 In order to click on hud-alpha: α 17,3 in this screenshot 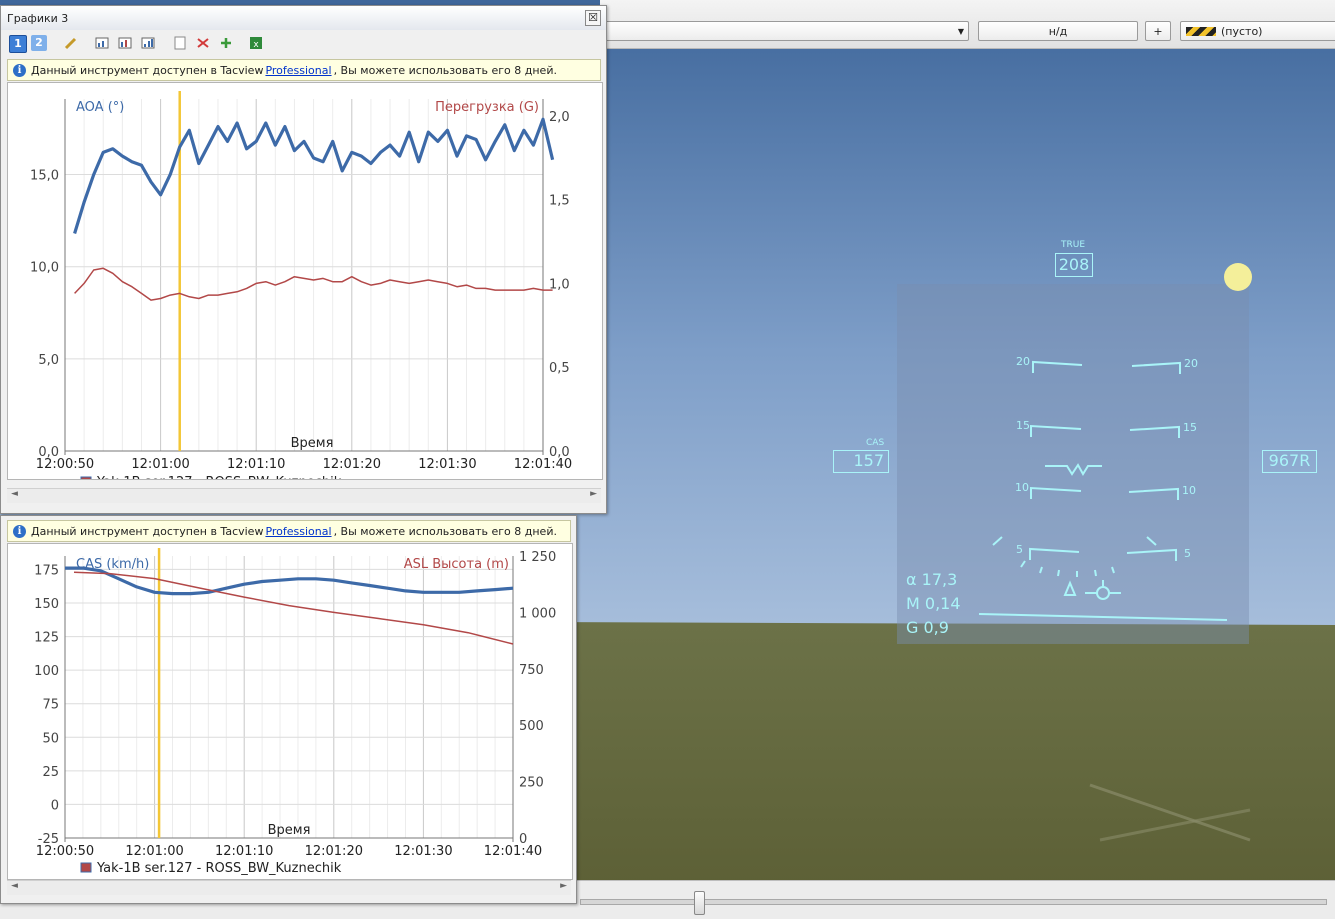, I will do `click(932, 579)`.